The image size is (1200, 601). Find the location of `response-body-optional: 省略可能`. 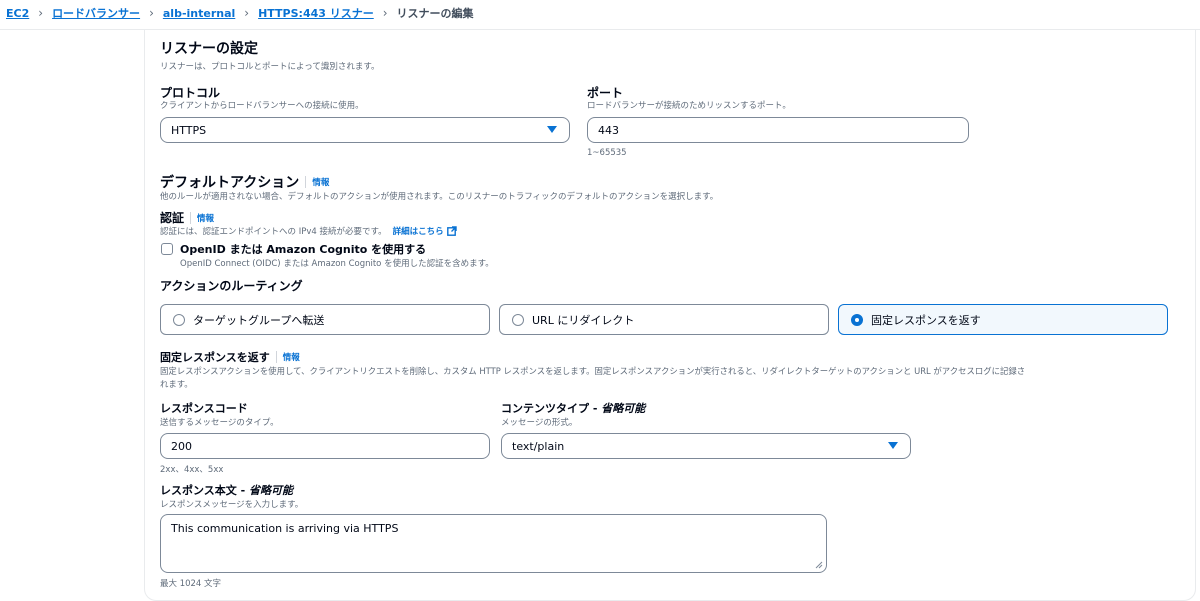

response-body-optional: 省略可能 is located at coordinates (271, 490).